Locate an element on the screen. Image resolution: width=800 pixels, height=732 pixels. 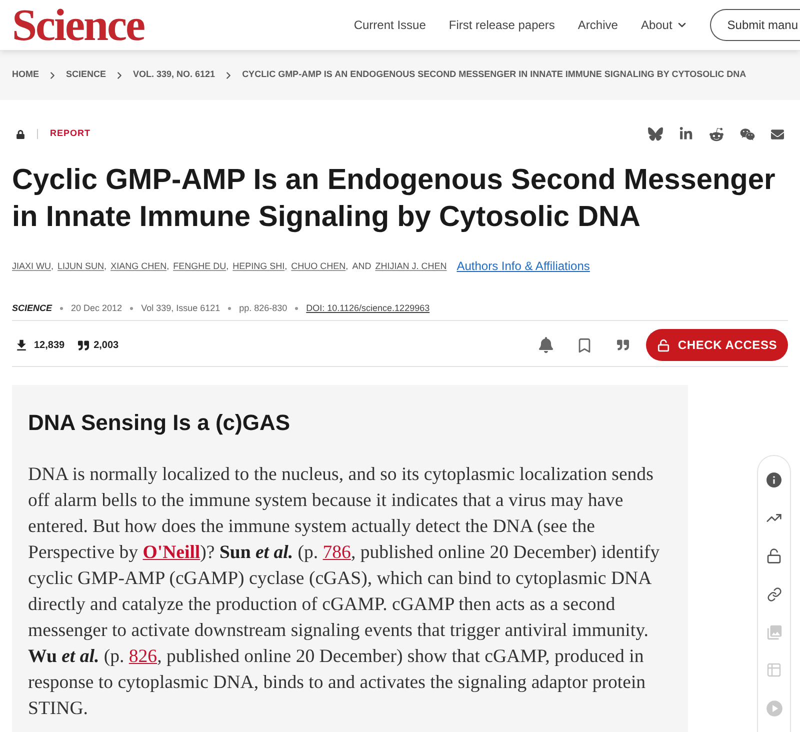
download-icon is located at coordinates (21, 345).